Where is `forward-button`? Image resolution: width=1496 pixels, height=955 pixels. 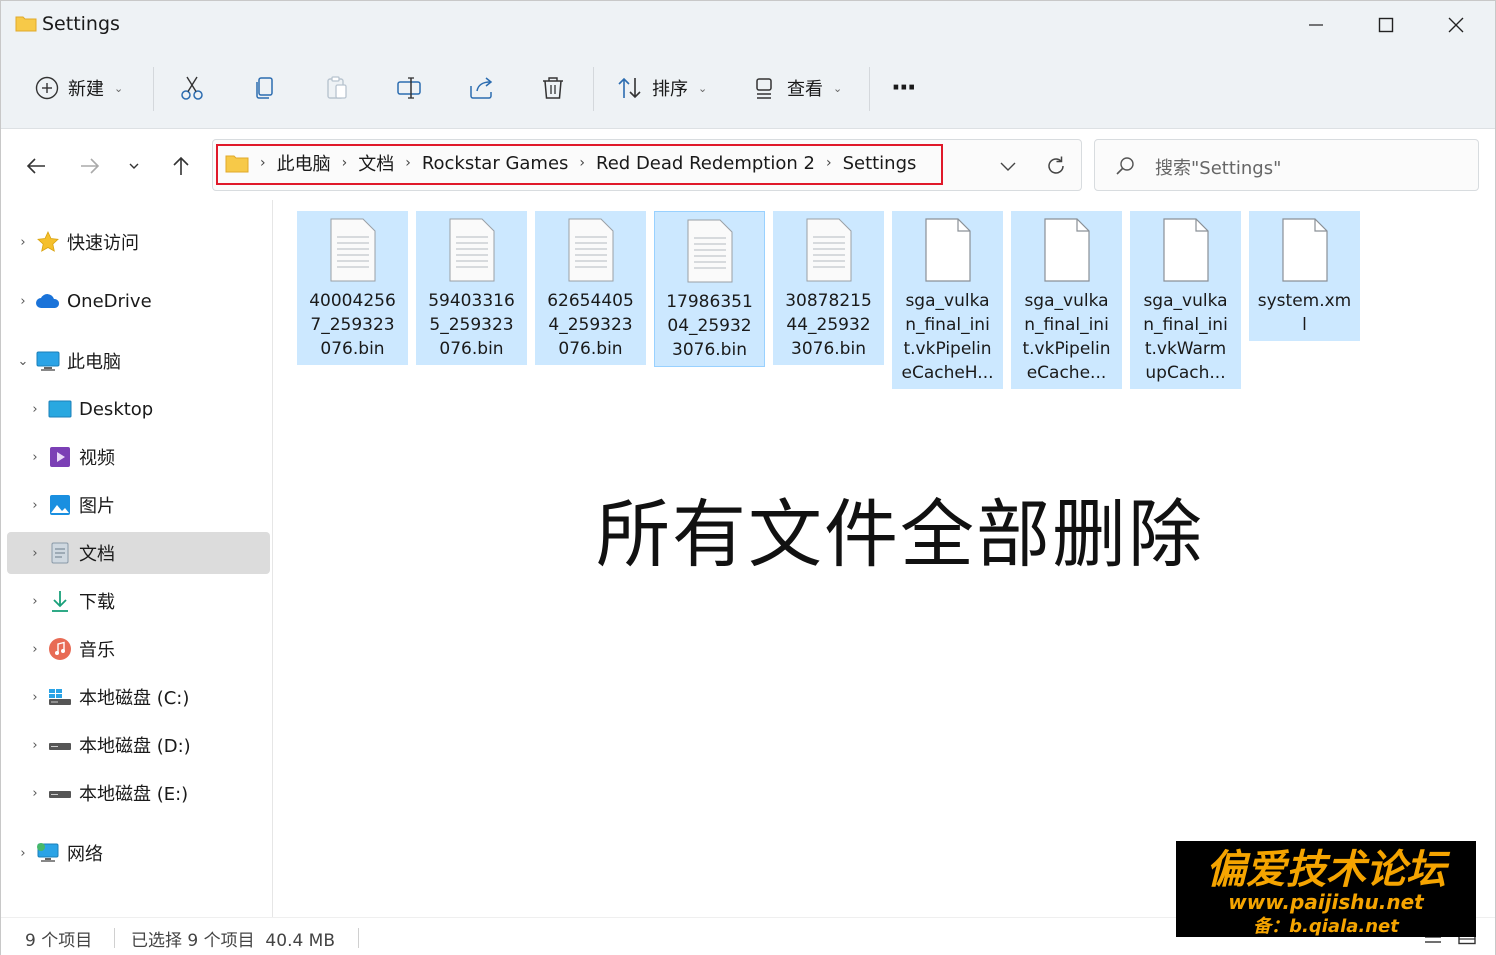
forward-button is located at coordinates (90, 166).